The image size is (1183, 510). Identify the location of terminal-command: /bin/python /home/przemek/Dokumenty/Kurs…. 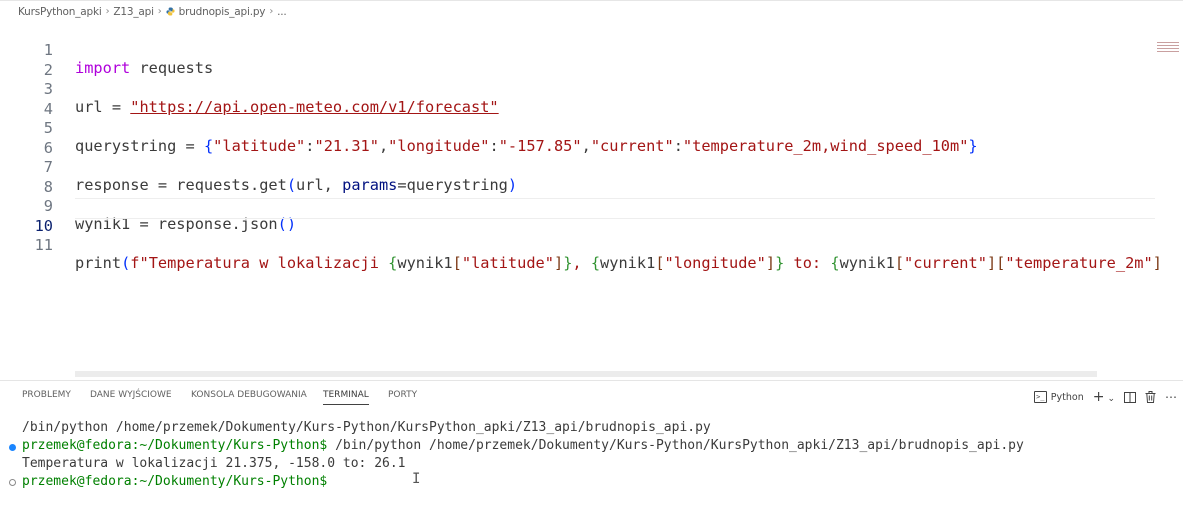
(675, 445).